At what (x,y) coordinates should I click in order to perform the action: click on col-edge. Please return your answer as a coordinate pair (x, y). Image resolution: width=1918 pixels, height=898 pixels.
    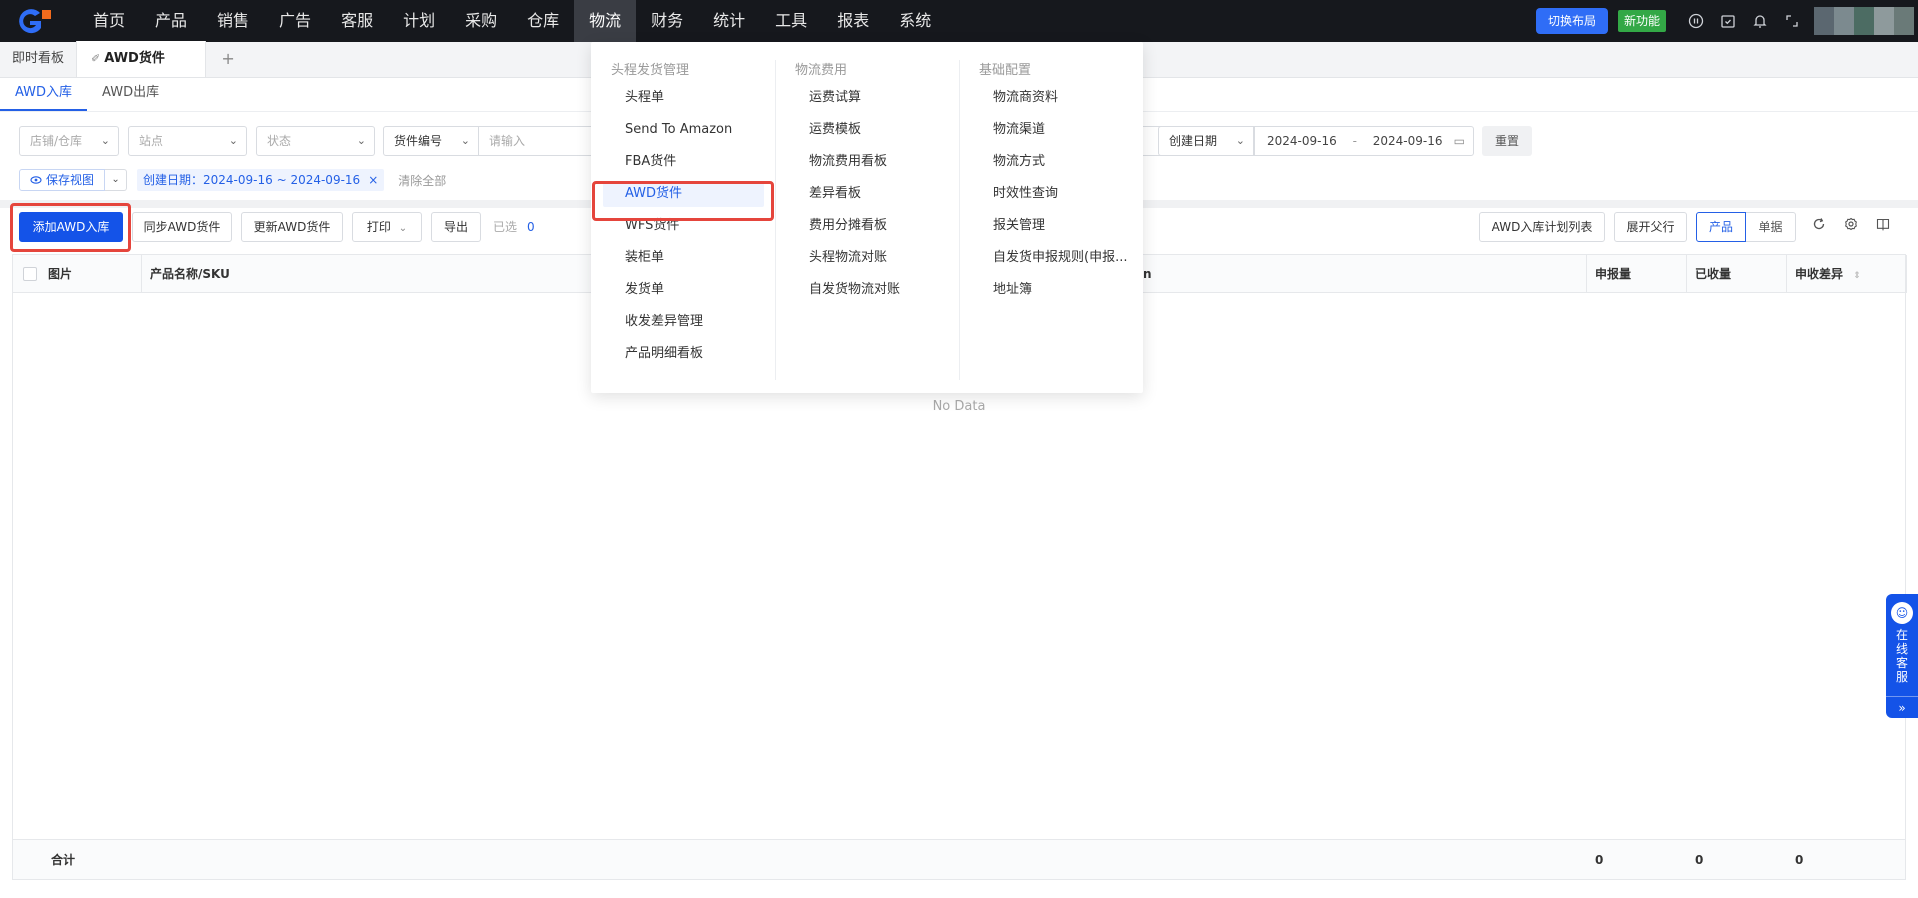
    Looking at the image, I should click on (1910, 274).